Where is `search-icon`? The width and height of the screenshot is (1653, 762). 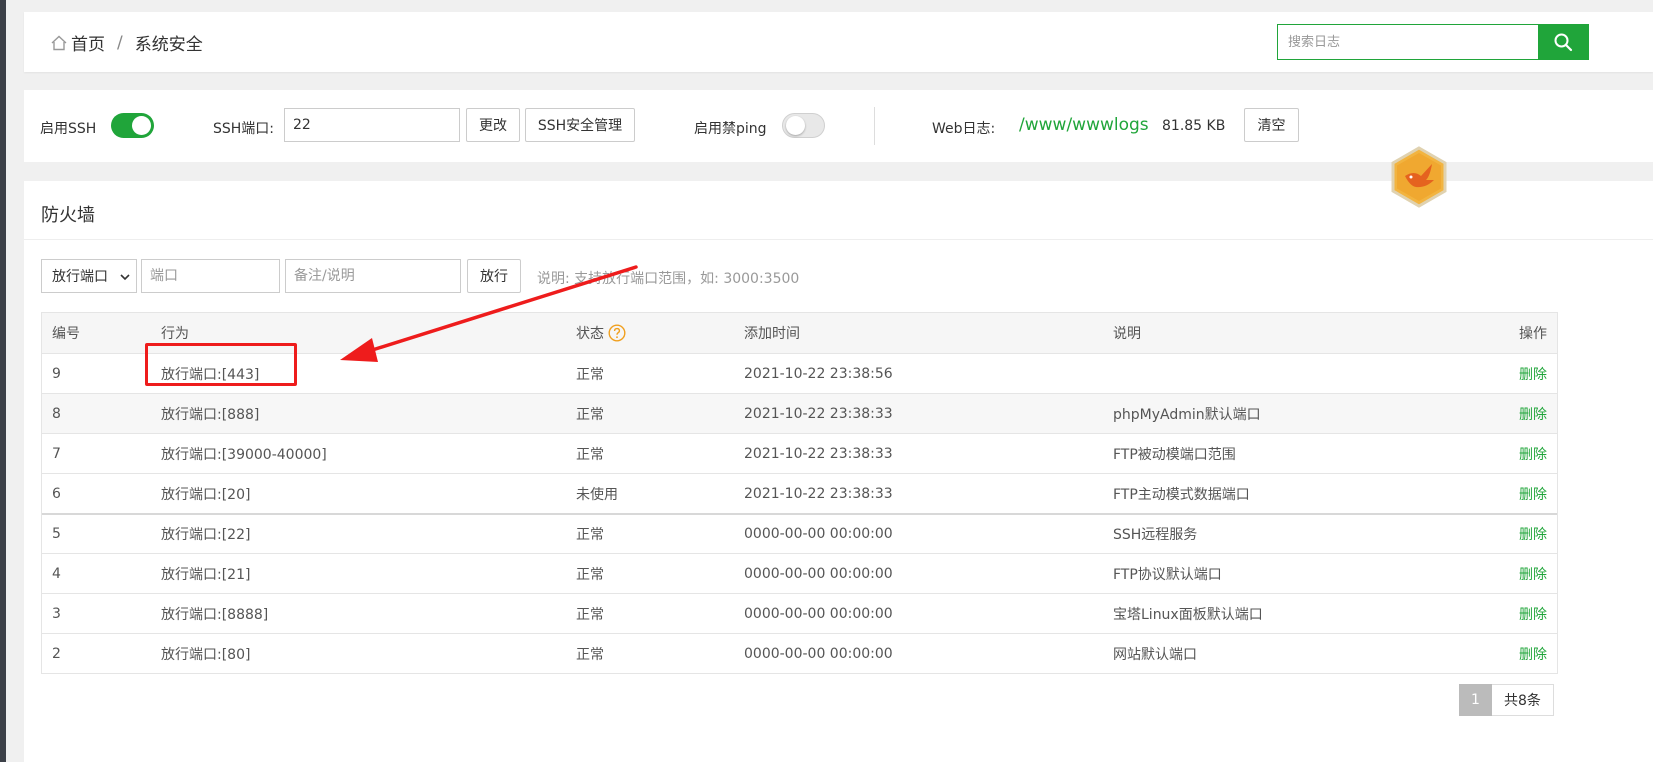
search-icon is located at coordinates (1563, 42).